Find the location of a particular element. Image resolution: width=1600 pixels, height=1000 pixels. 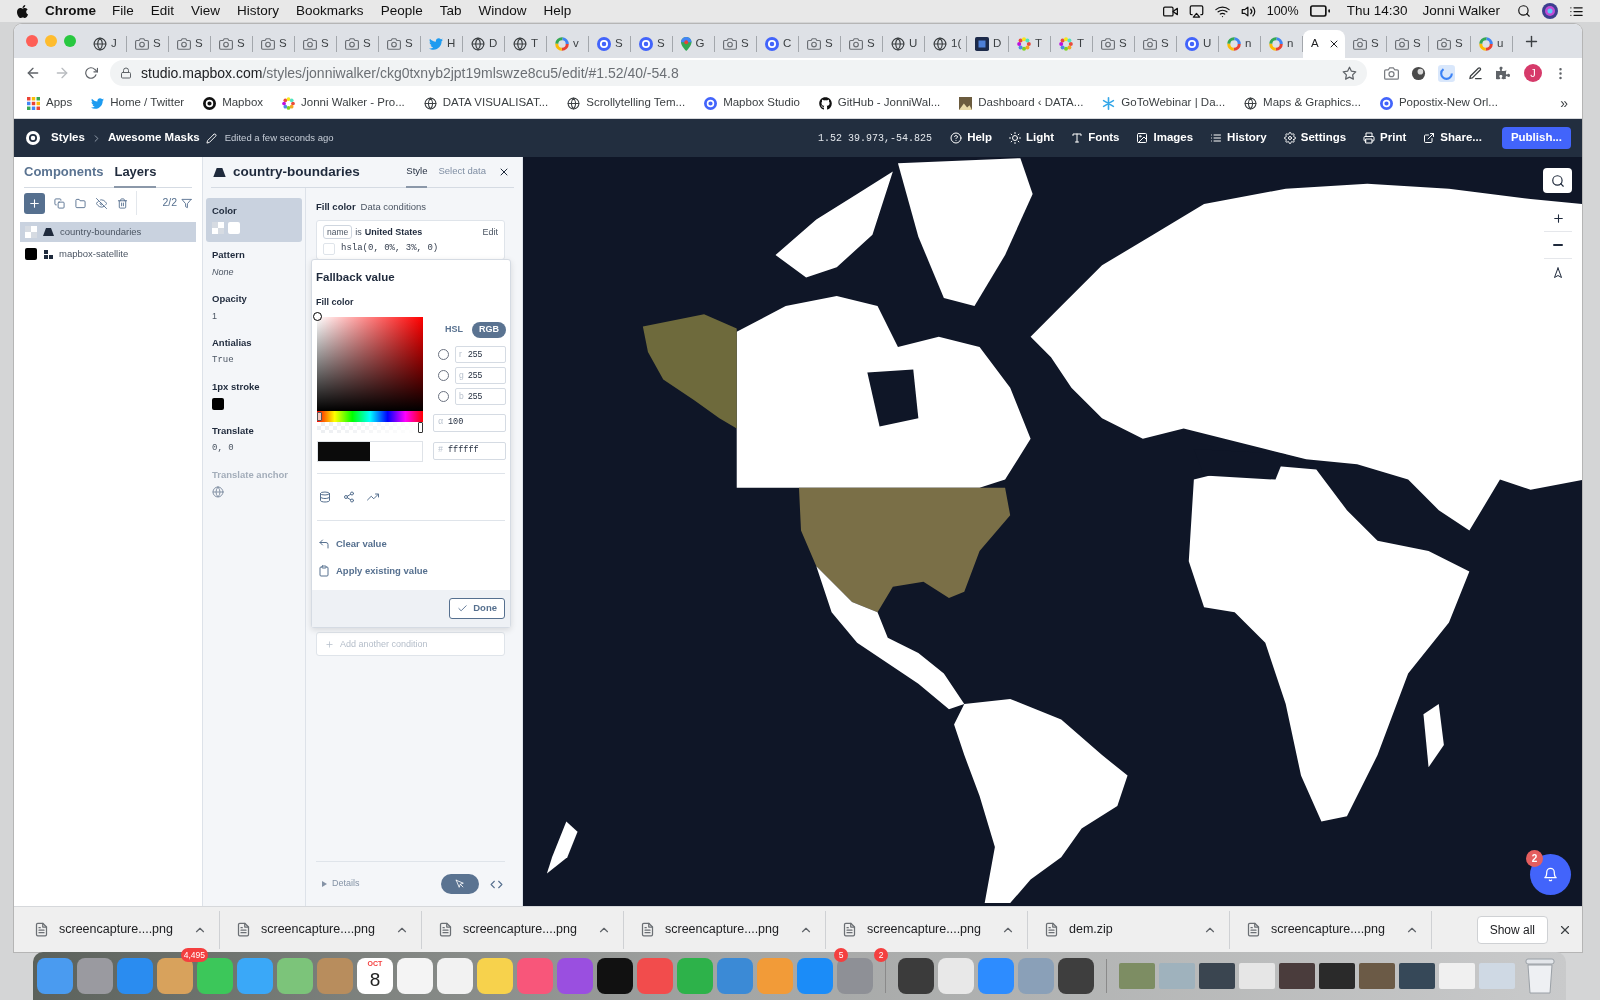

editor-tab: Style is located at coordinates (417, 172).